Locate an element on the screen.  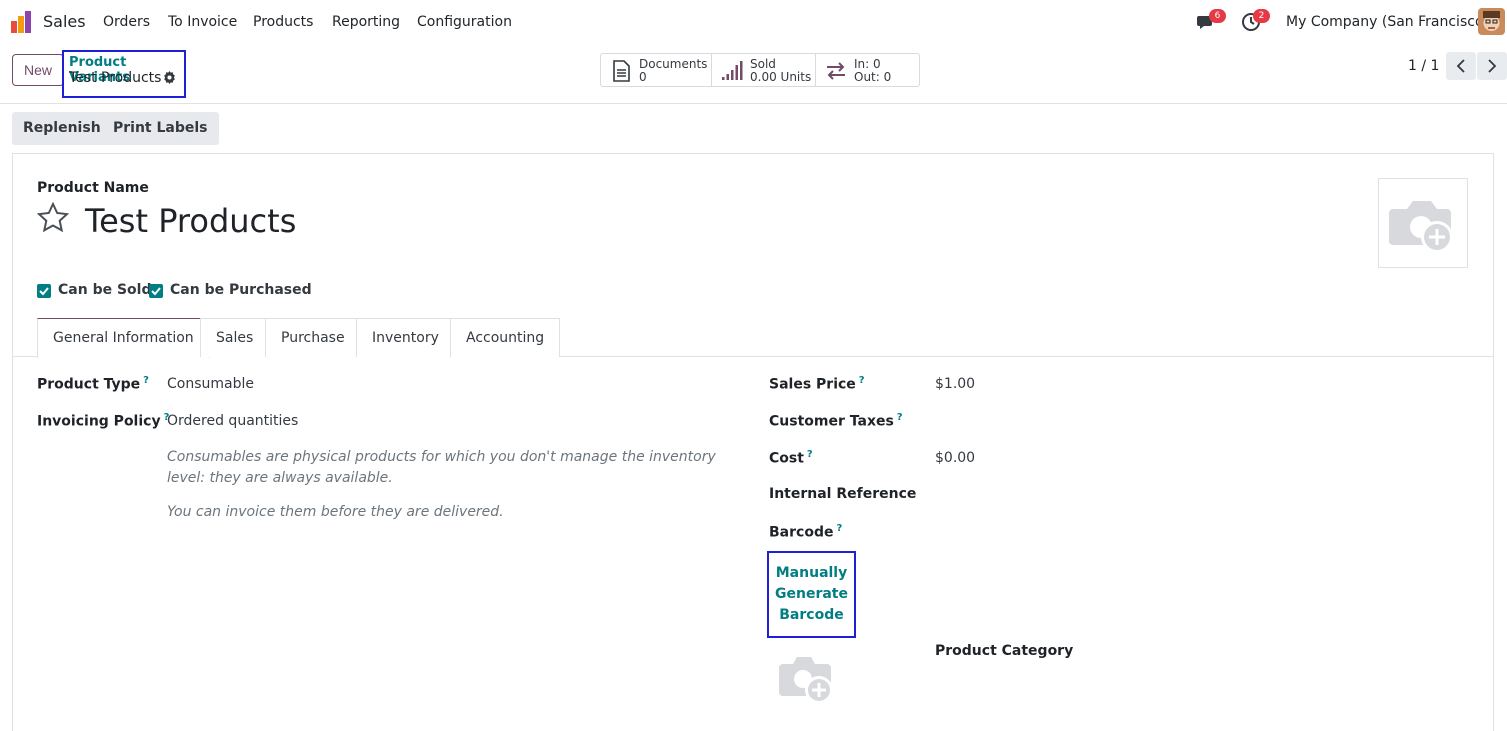
sold-label: Sold is located at coordinates (763, 64).